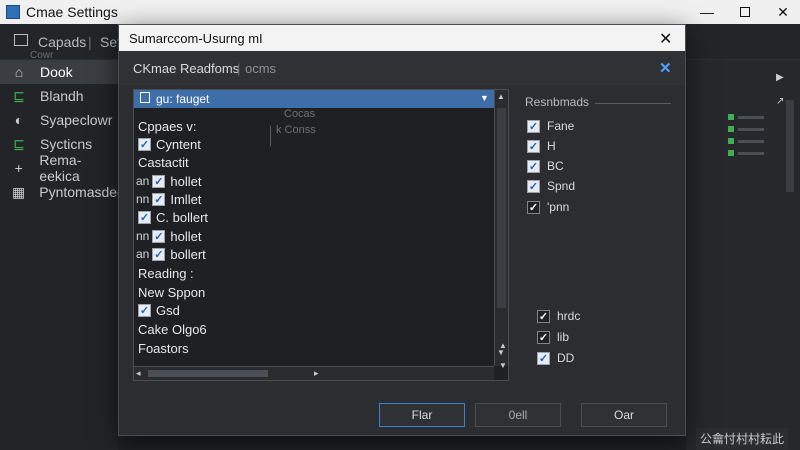  What do you see at coordinates (171, 254) in the screenshot?
I see `list-item: an ✓ bollert` at bounding box center [171, 254].